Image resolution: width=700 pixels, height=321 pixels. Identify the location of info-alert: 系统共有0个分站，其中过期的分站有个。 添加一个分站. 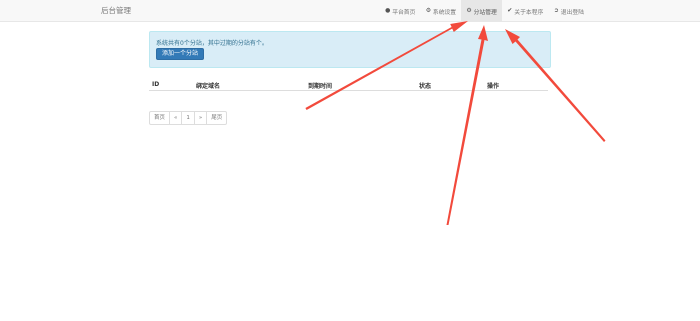
(350, 49).